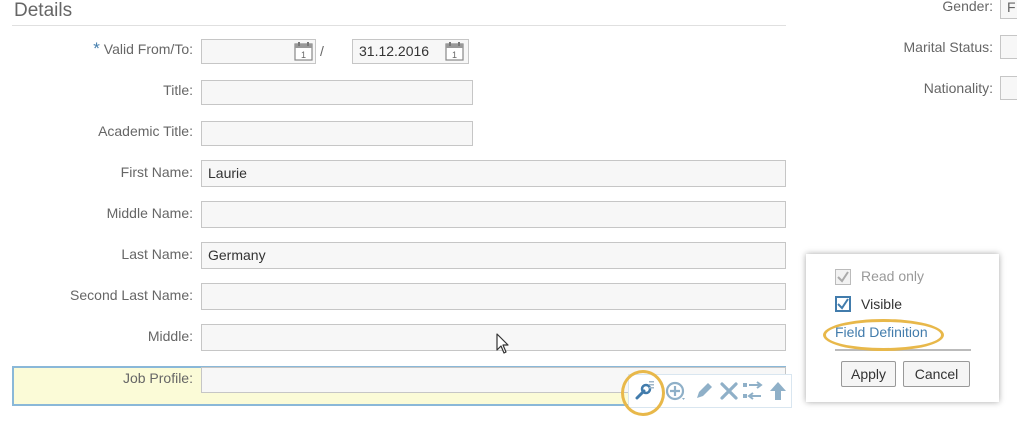  I want to click on second-last-name-label: Second Last Name:, so click(131, 295).